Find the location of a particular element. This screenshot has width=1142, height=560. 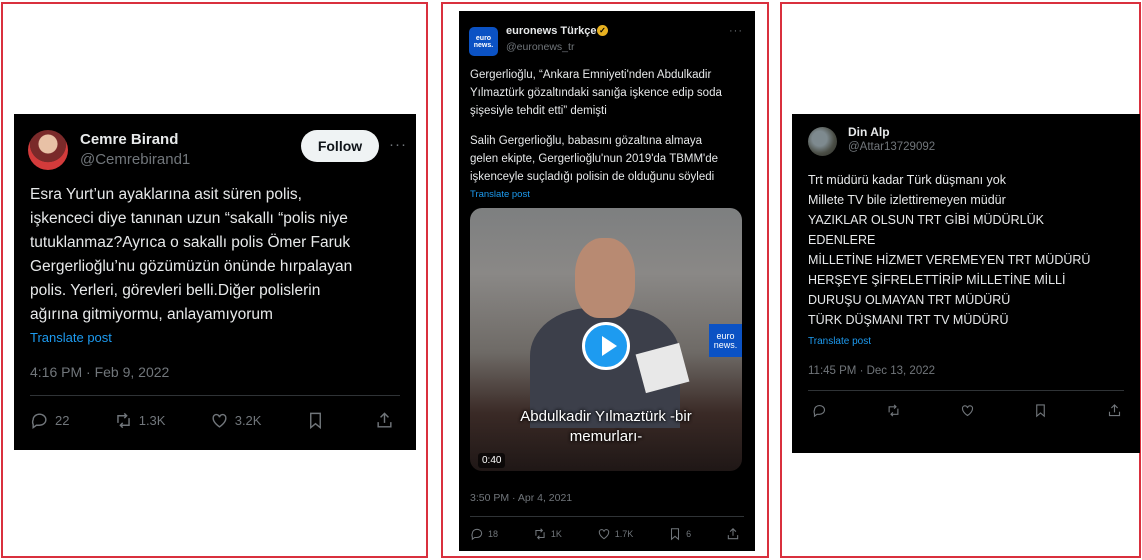

reply-count: 18 is located at coordinates (493, 534).